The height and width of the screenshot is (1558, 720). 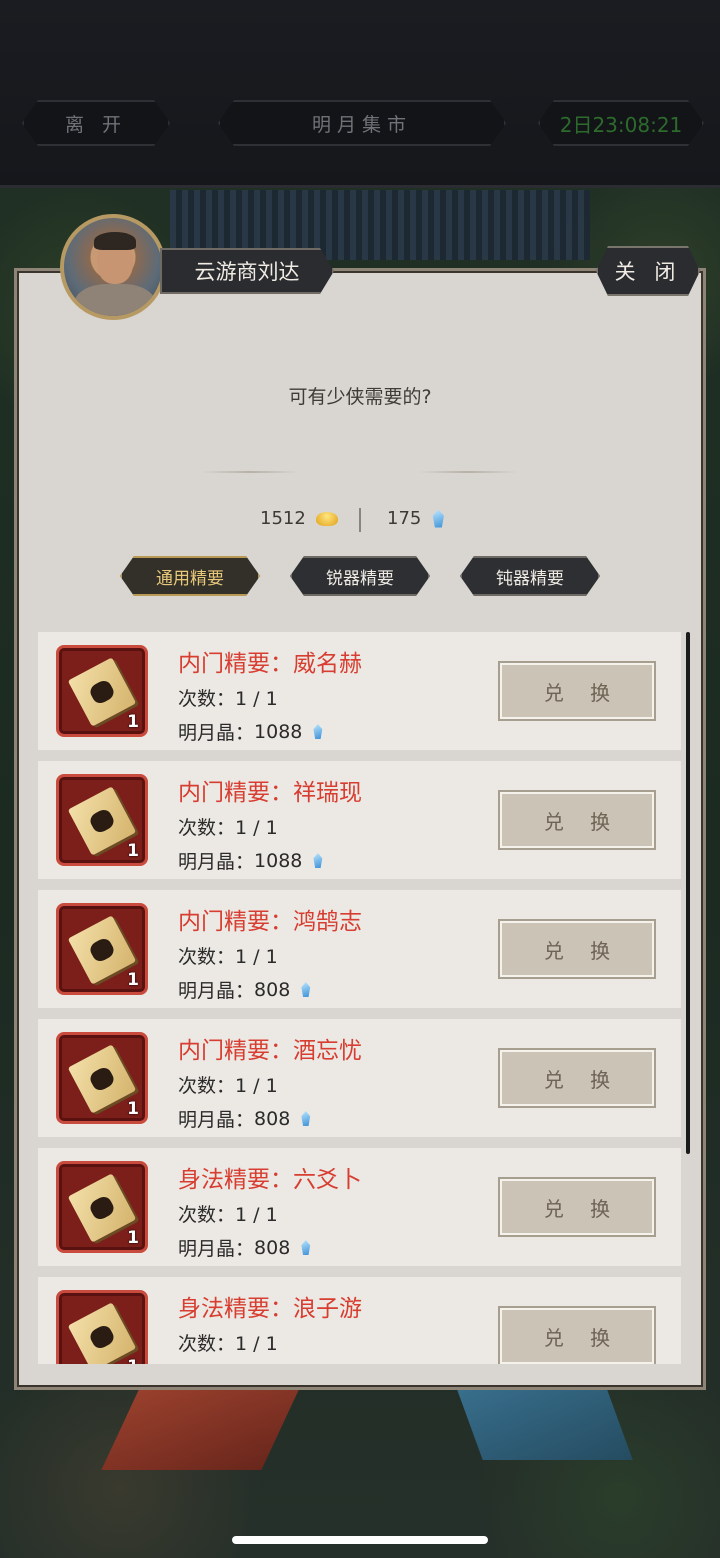 I want to click on item-title: 内门精要：威名赫, so click(x=270, y=664).